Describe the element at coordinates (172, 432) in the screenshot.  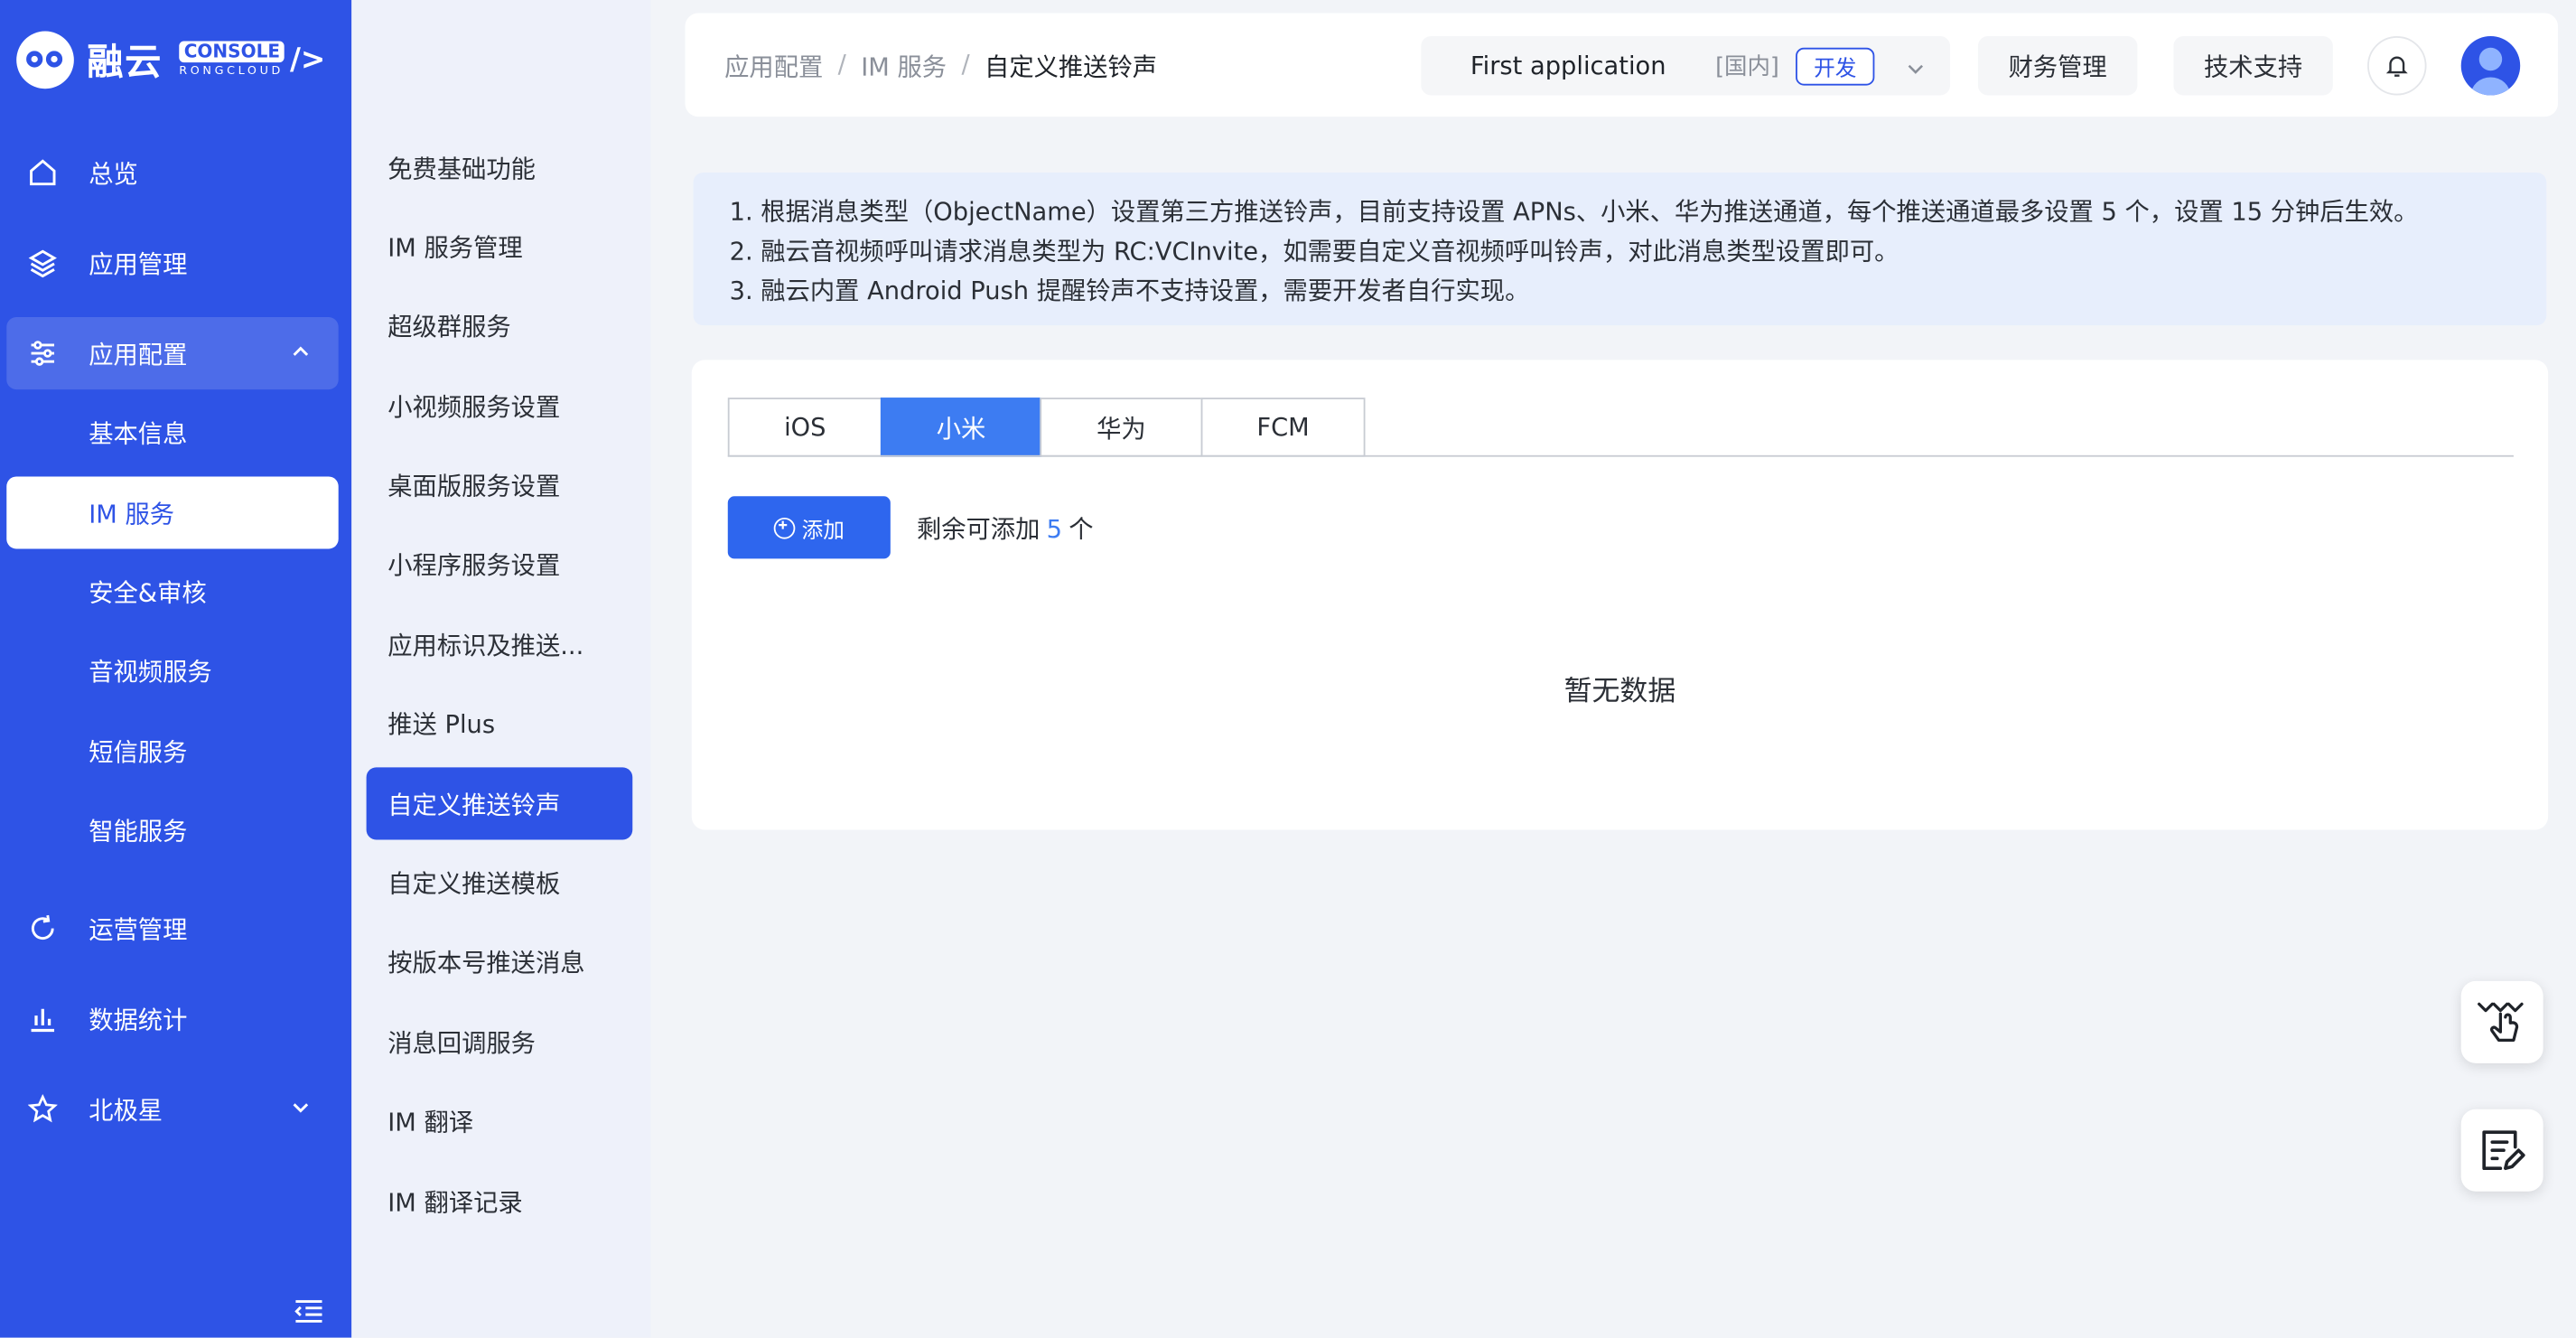
I see `sidebar-subitem-basic-info: 基本信息` at that location.